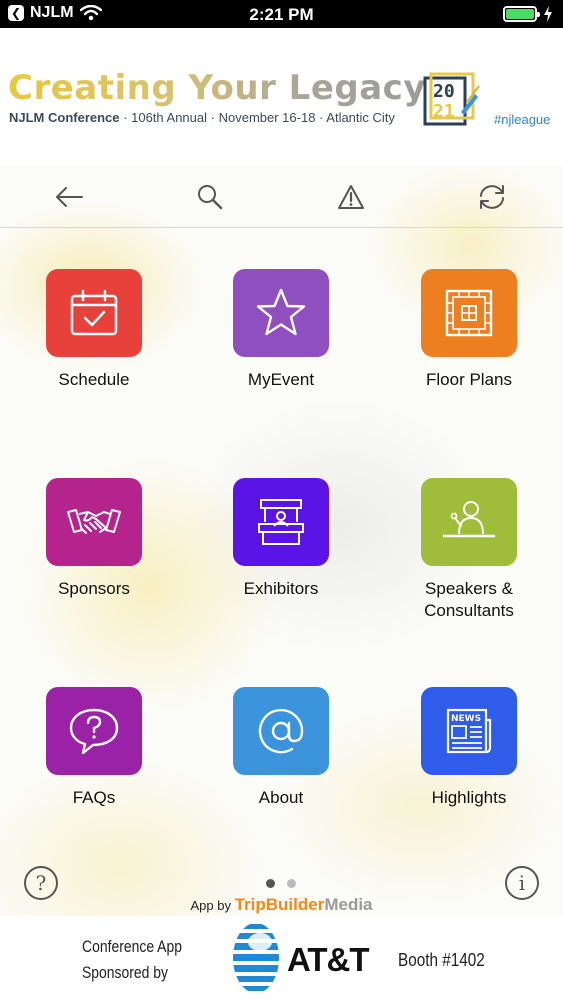 This screenshot has width=563, height=1000. Describe the element at coordinates (444, 111) in the screenshot. I see `year-bottom: 21` at that location.